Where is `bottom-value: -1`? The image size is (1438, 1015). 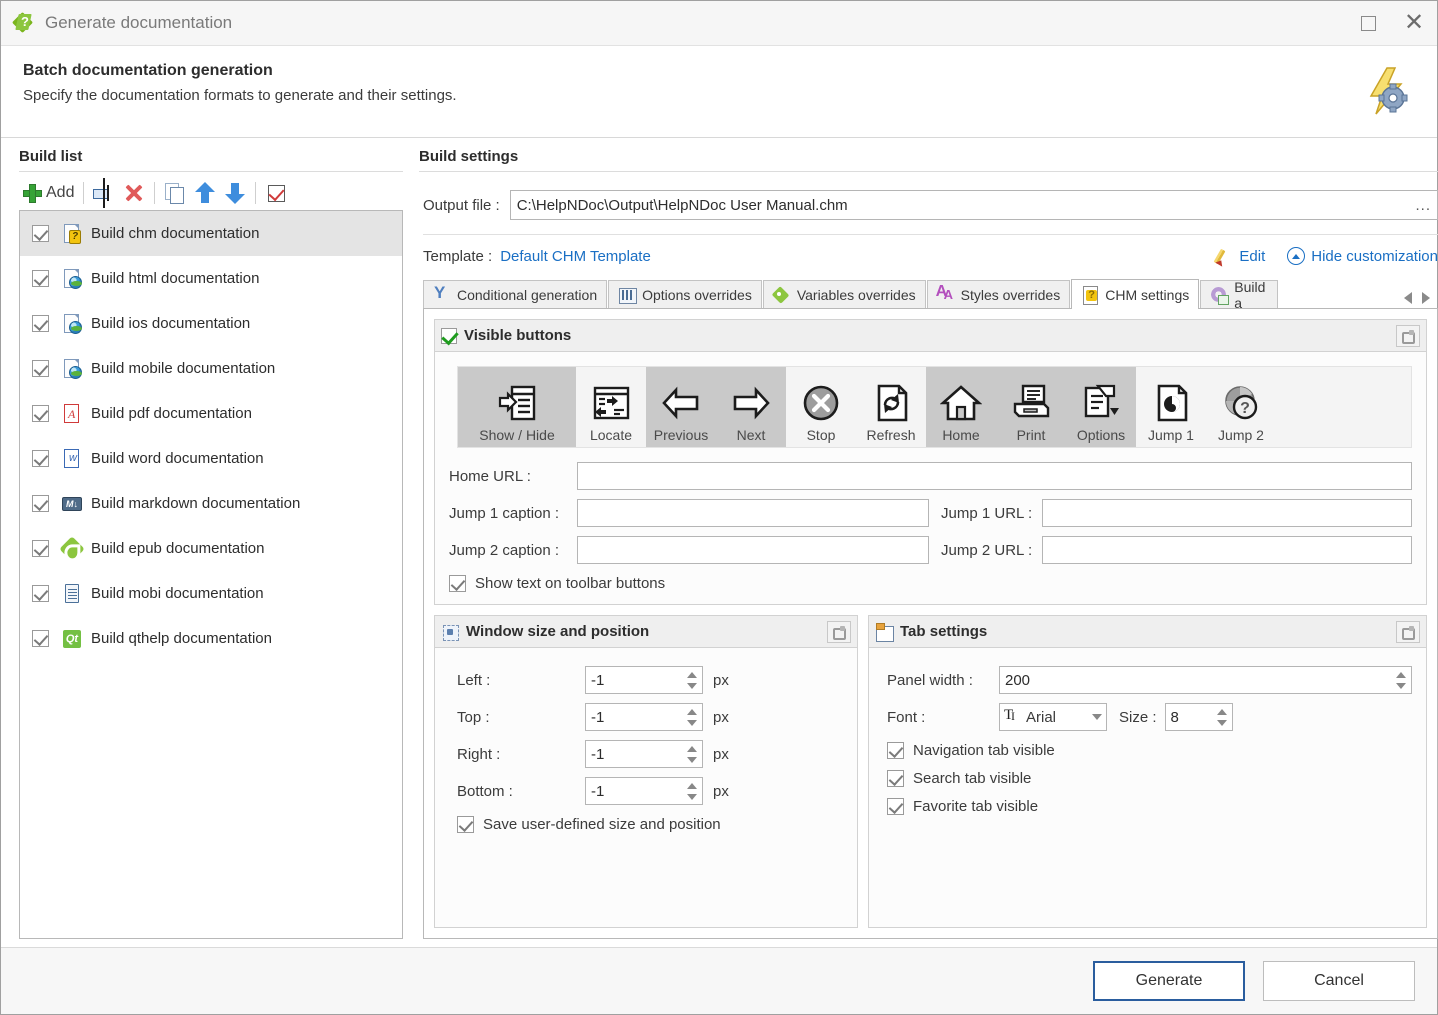 bottom-value: -1 is located at coordinates (598, 791).